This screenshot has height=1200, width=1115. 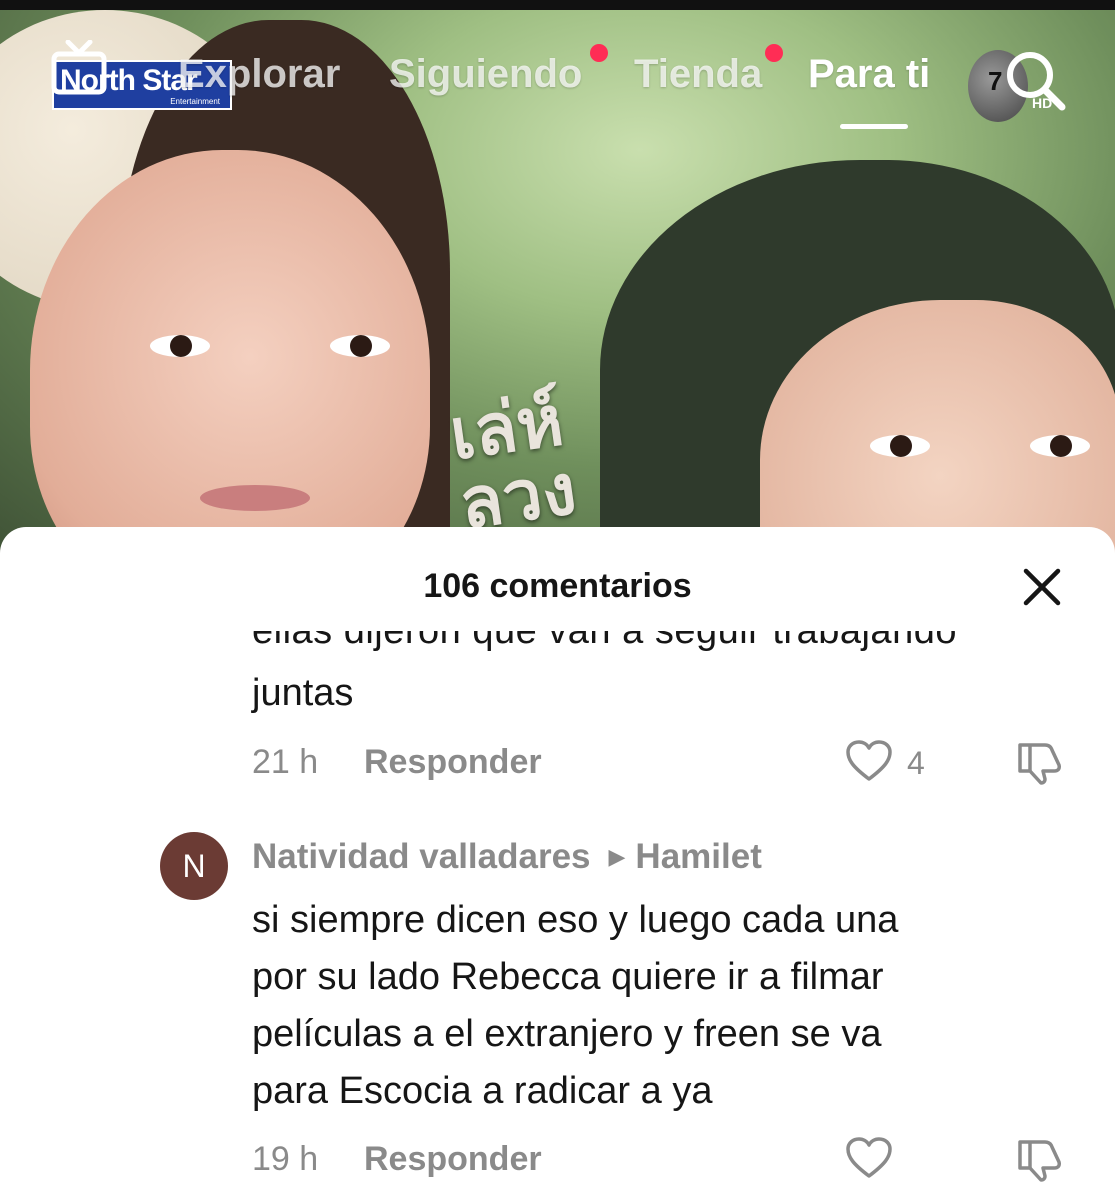 What do you see at coordinates (259, 74) in the screenshot?
I see `tab-explorar: Explorar` at bounding box center [259, 74].